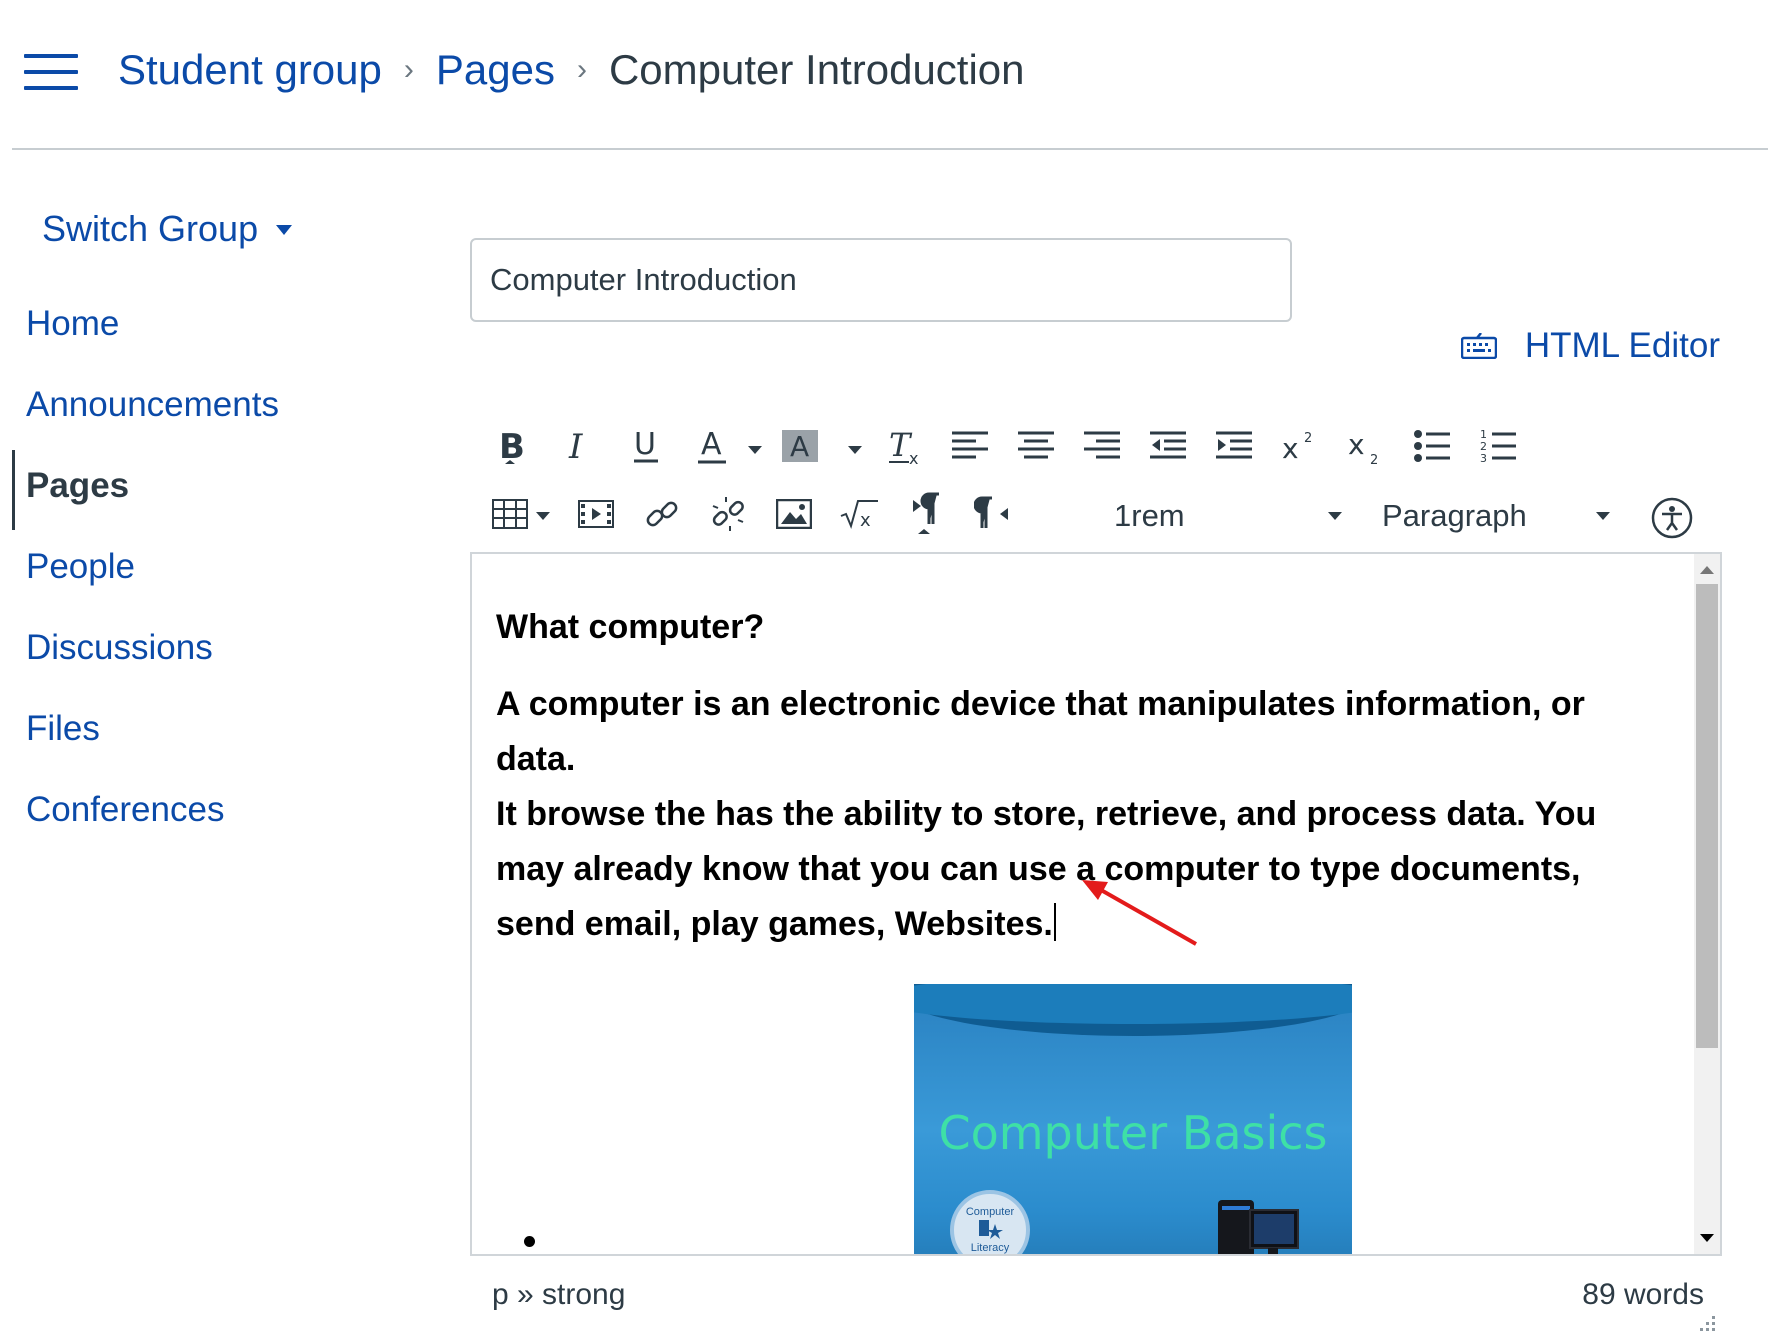 The height and width of the screenshot is (1338, 1768). What do you see at coordinates (1258, 1227) in the screenshot?
I see `computer-tower-icon` at bounding box center [1258, 1227].